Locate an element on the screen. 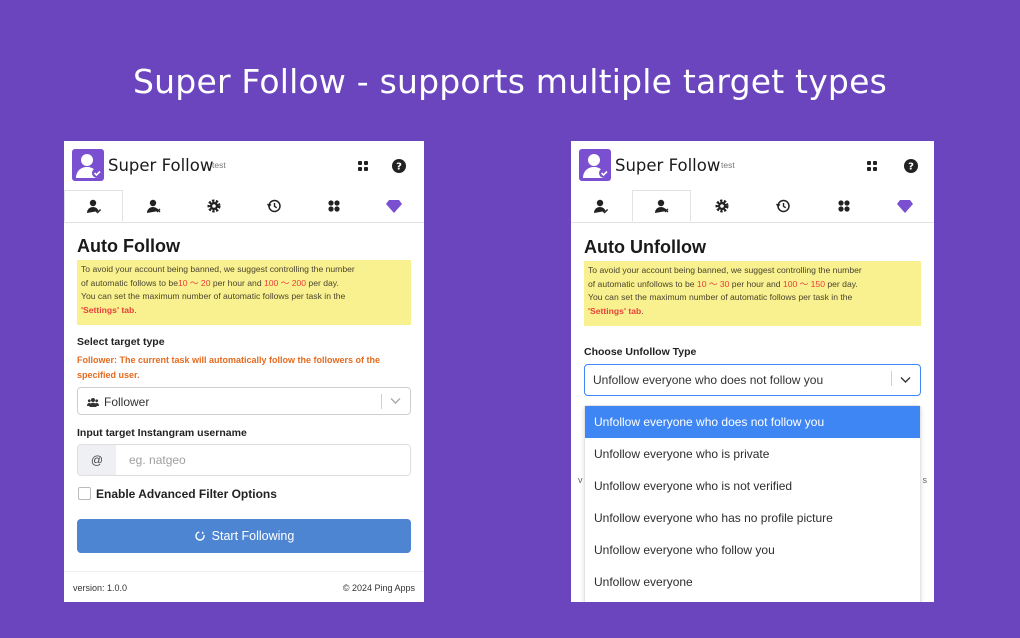 Image resolution: width=1020 pixels, height=638 pixels. page-heading: Auto Follow is located at coordinates (128, 246).